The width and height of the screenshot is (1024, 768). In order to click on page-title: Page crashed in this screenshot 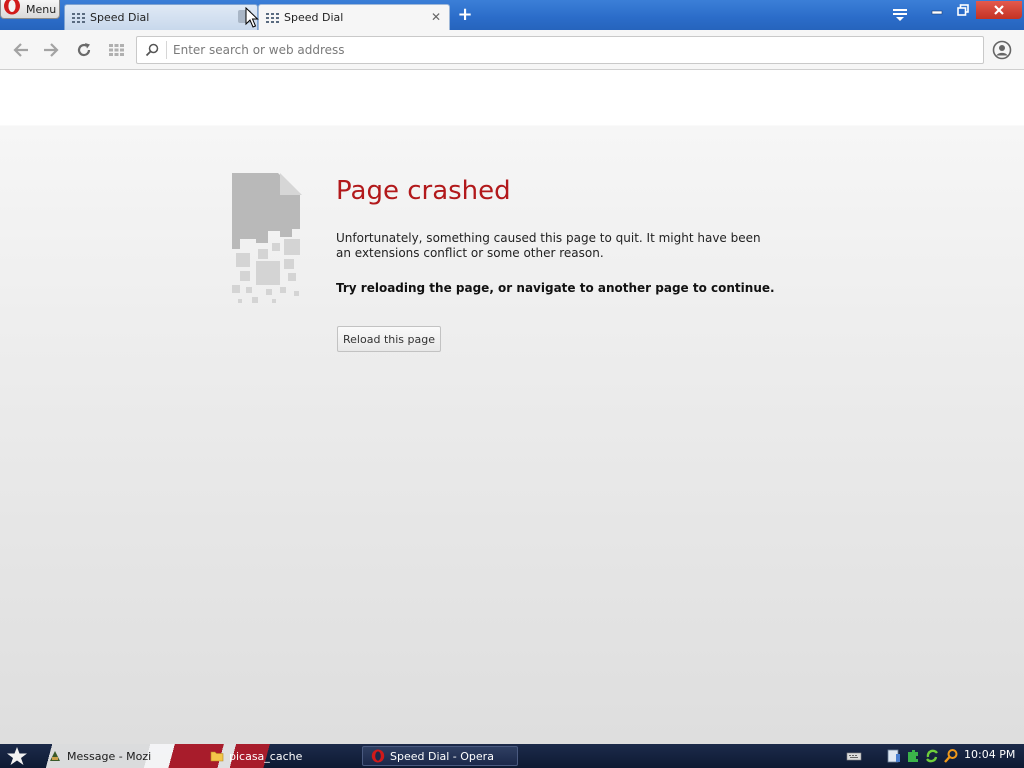, I will do `click(423, 191)`.